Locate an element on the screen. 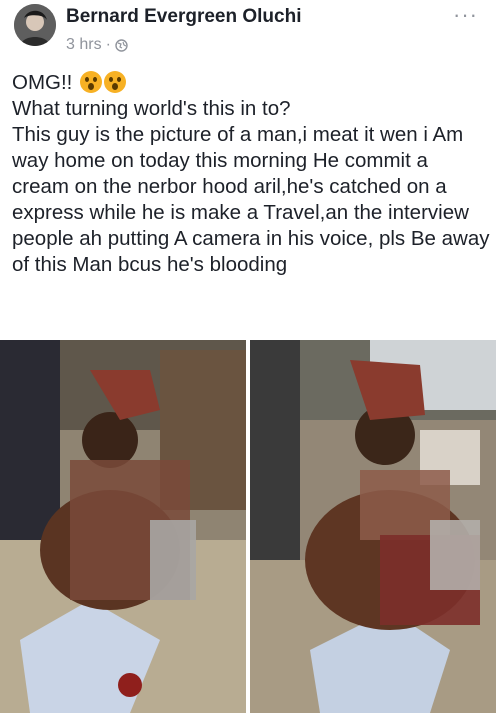  post-text-omg: OMG!! is located at coordinates (42, 82).